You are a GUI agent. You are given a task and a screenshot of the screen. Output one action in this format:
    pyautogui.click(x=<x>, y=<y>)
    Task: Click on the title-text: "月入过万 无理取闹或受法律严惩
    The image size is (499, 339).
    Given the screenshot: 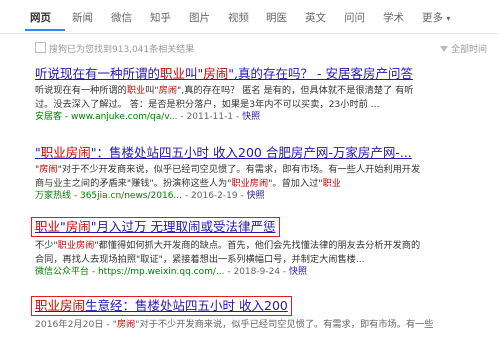 What is the action you would take?
    pyautogui.click(x=183, y=226)
    